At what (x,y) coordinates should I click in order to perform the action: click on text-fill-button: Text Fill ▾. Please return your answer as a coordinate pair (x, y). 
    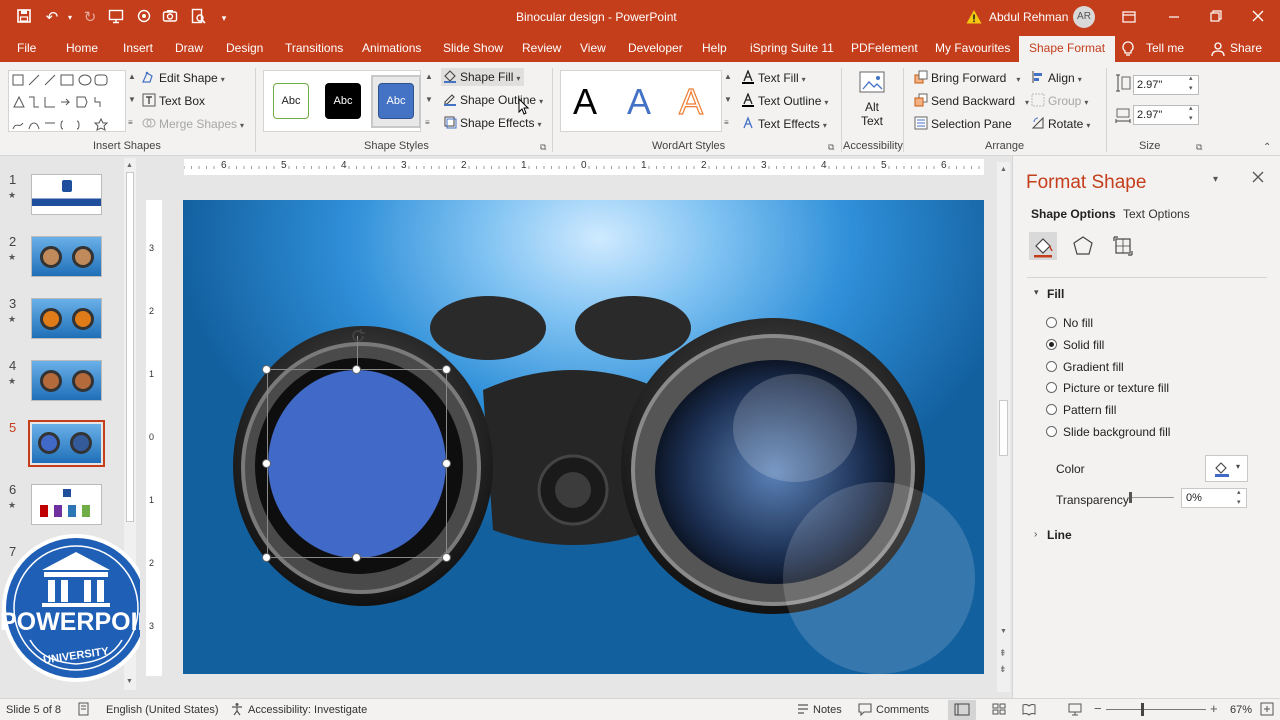
    Looking at the image, I should click on (773, 78).